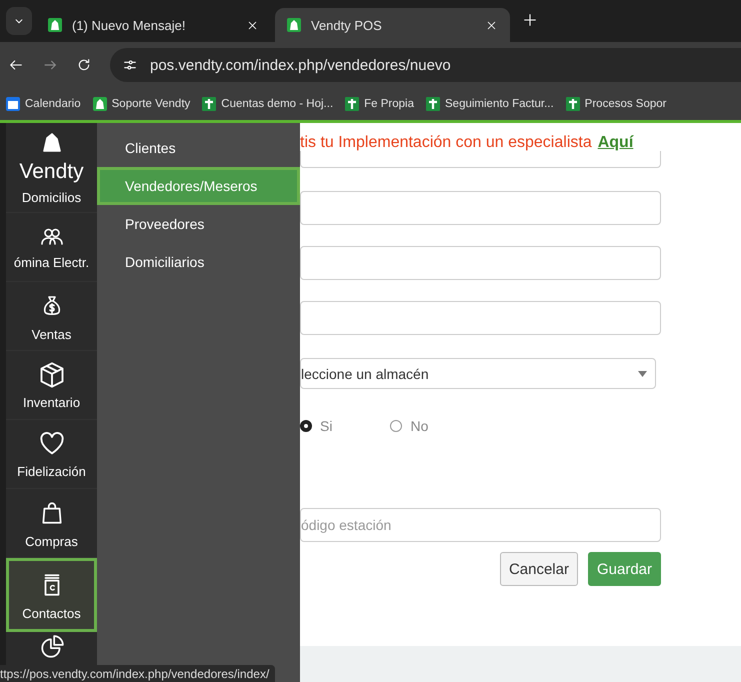 This screenshot has width=741, height=682. I want to click on radio-option: Si, so click(316, 426).